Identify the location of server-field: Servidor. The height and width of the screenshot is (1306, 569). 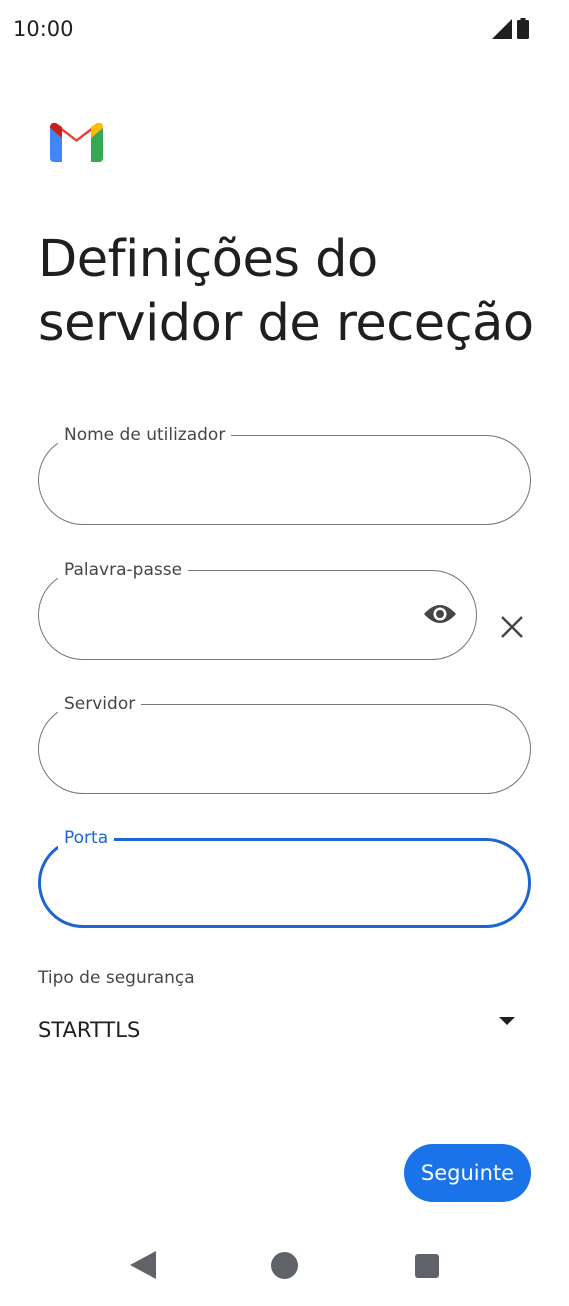
(284, 743).